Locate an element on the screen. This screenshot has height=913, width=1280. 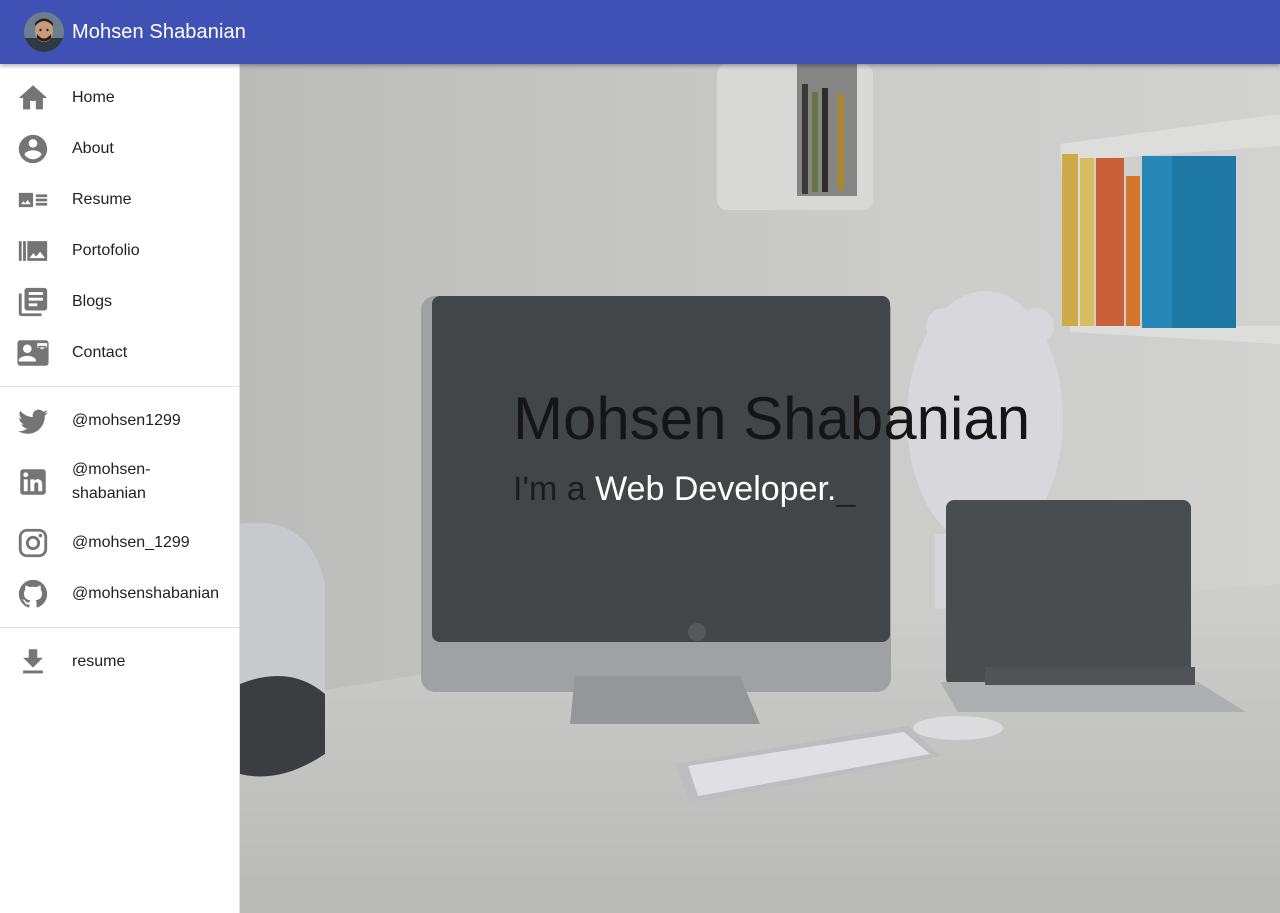
typed-text: Web Developer. is located at coordinates (716, 489).